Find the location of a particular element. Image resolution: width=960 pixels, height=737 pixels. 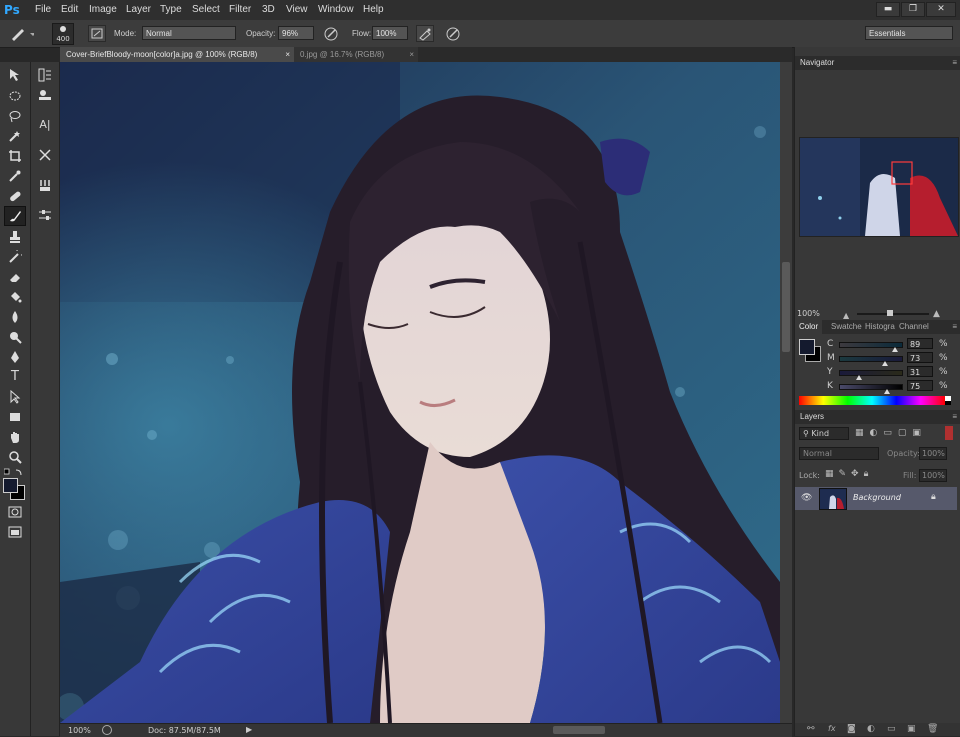

magenta-value: 73 is located at coordinates (920, 357).